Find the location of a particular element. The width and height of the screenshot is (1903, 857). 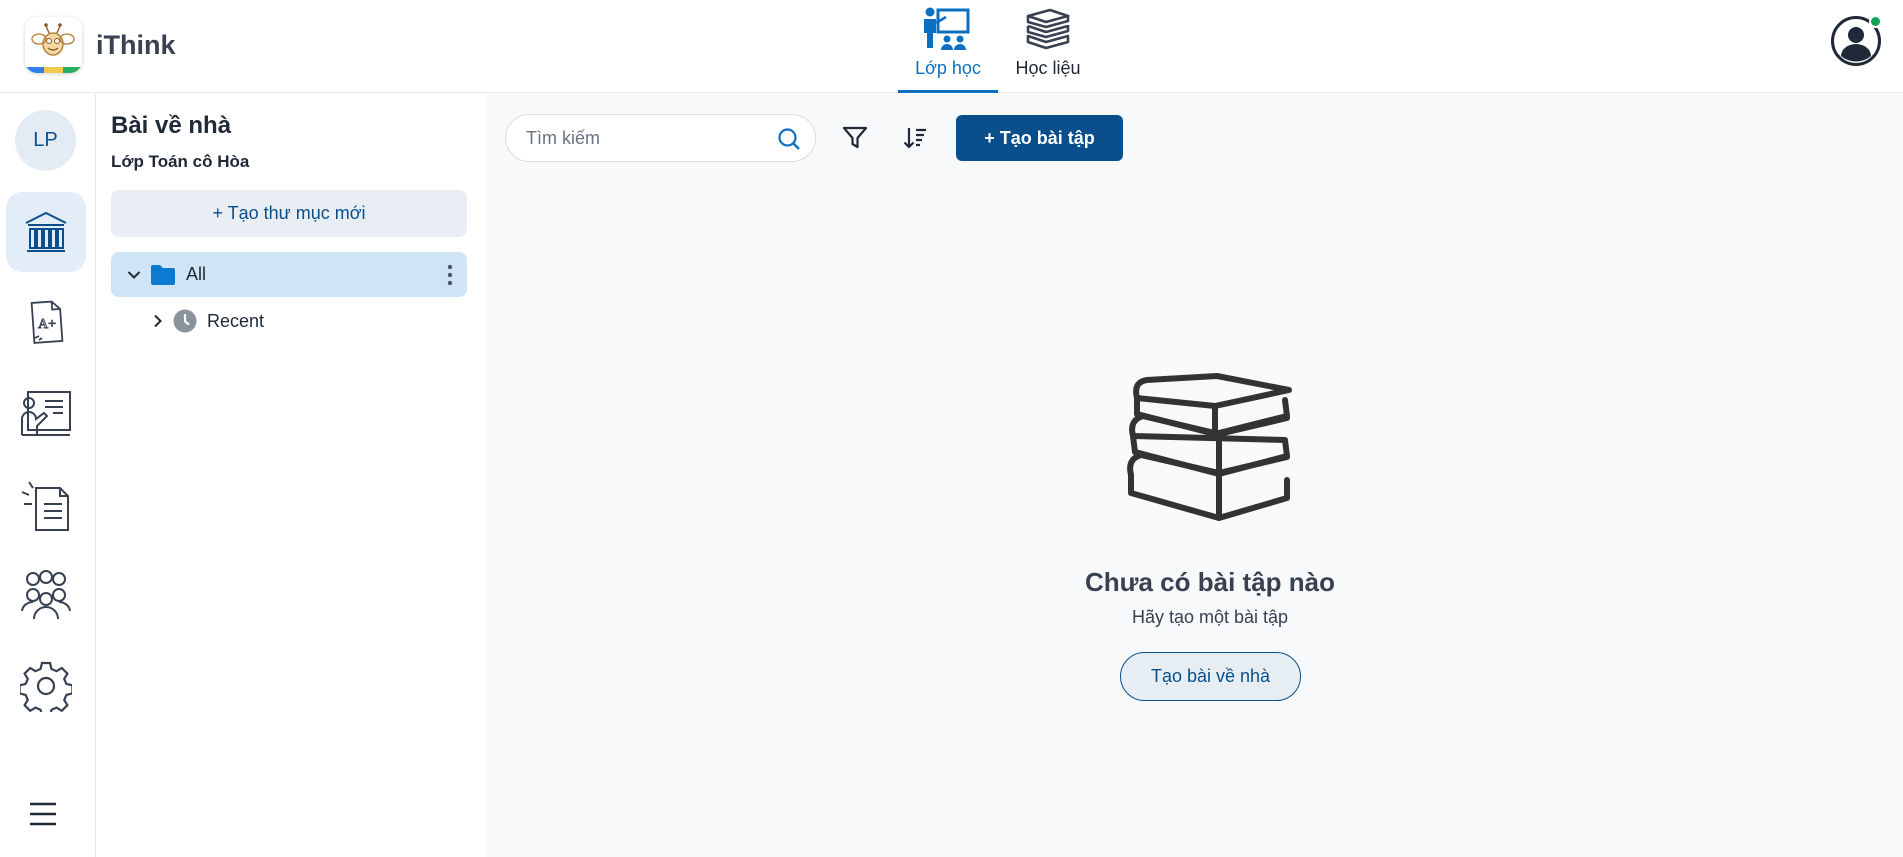

books-icon is located at coordinates (1048, 29).